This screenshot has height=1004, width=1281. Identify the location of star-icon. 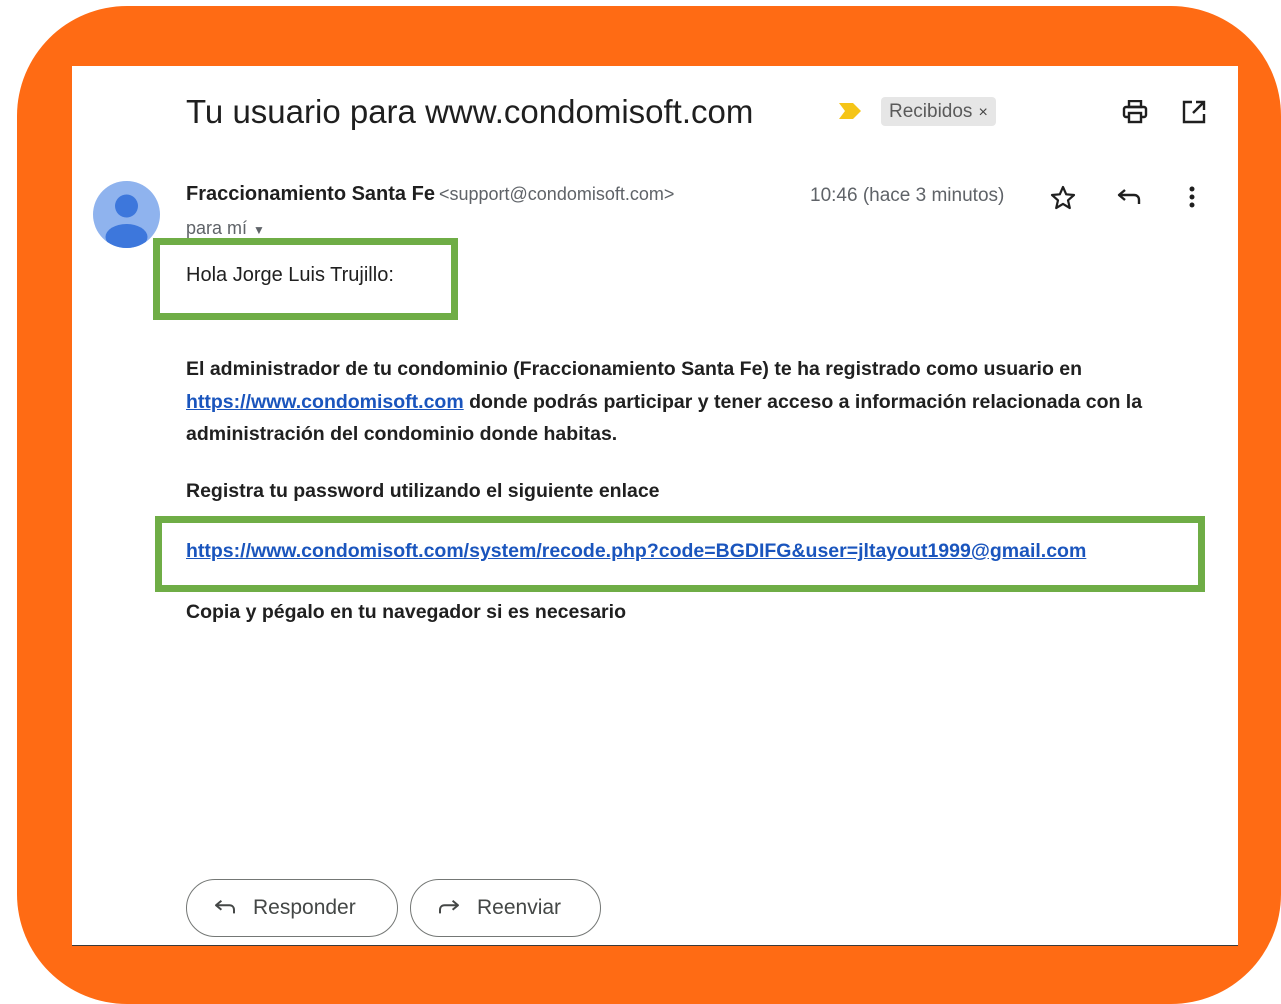
(1063, 198).